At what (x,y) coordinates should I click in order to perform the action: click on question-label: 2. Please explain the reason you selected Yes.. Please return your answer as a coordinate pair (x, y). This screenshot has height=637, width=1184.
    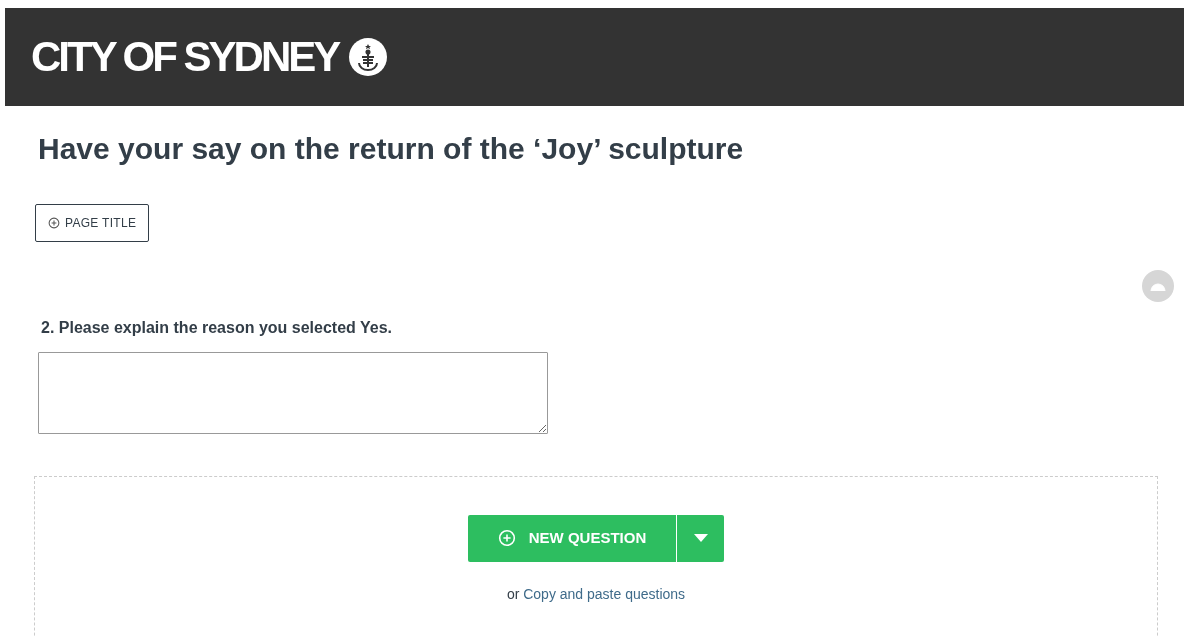
    Looking at the image, I should click on (217, 327).